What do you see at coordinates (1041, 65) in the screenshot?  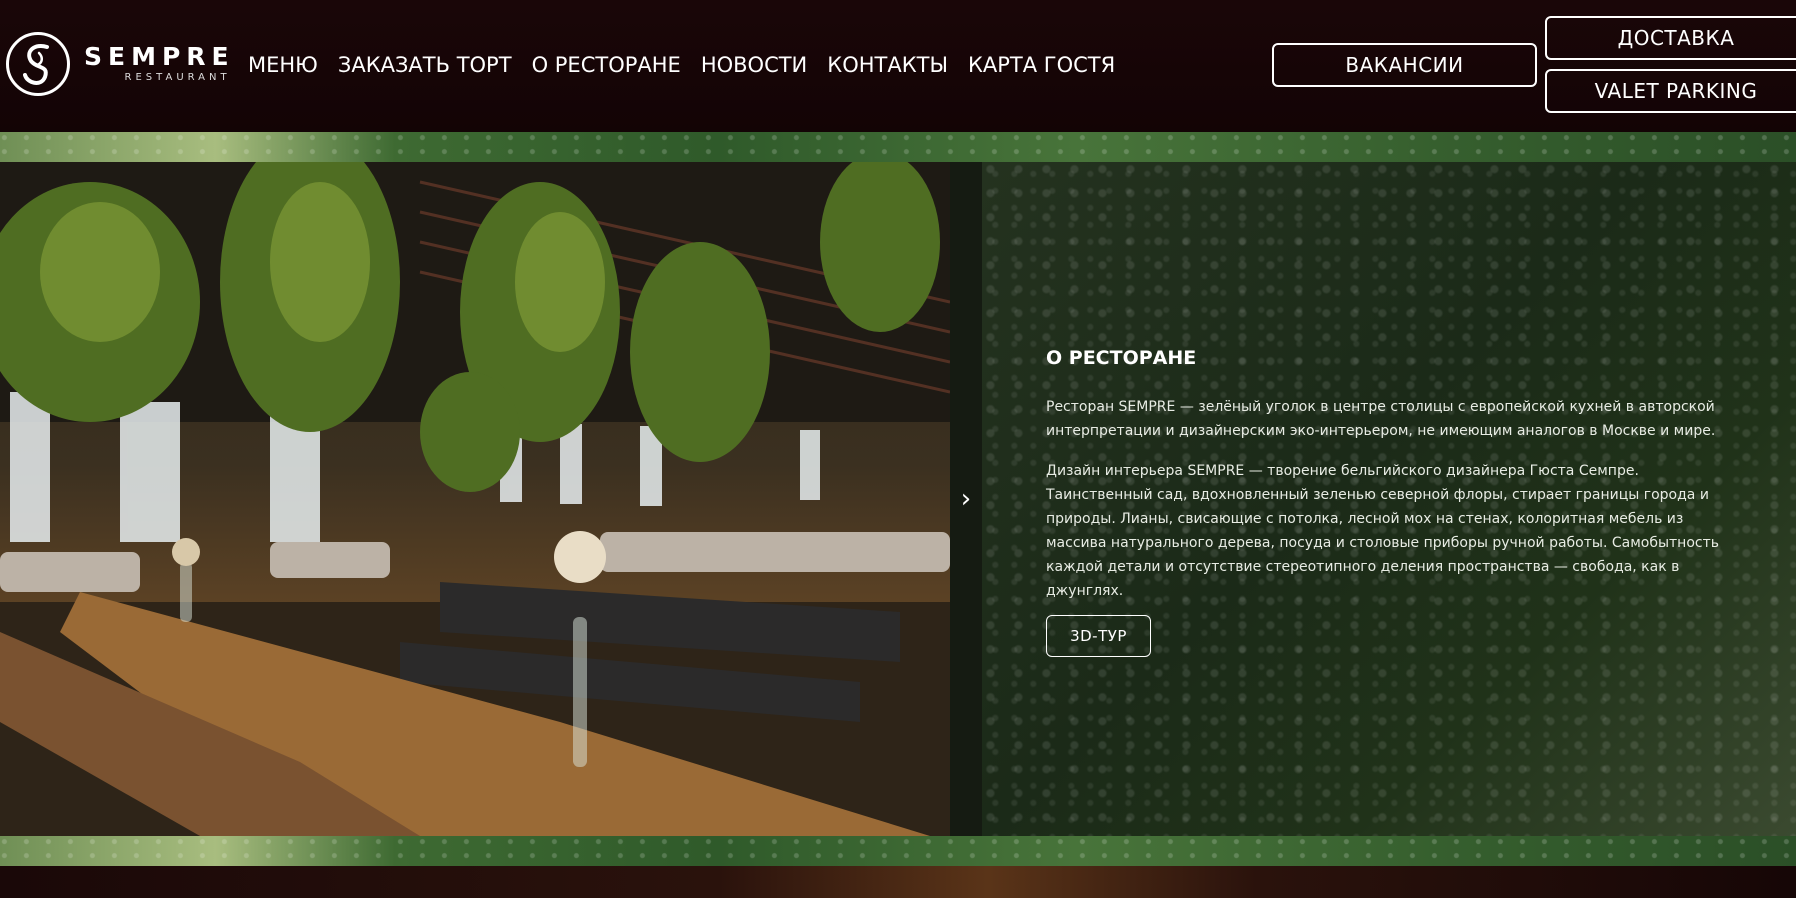 I see `nav-item-guest-card: КАРТА ГОСТЯ` at bounding box center [1041, 65].